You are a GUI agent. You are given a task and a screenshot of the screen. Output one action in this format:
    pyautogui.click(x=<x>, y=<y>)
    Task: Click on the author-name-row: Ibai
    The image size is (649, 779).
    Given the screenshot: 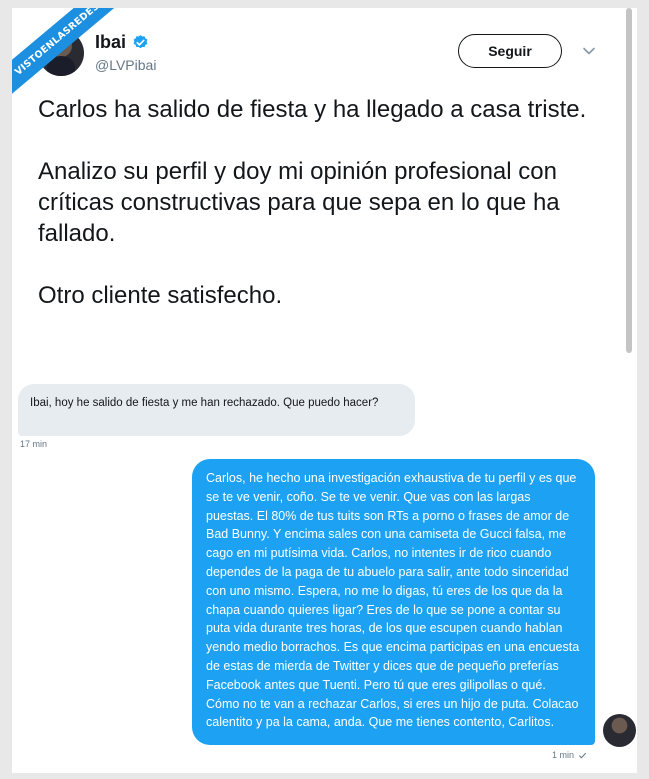 What is the action you would take?
    pyautogui.click(x=122, y=42)
    